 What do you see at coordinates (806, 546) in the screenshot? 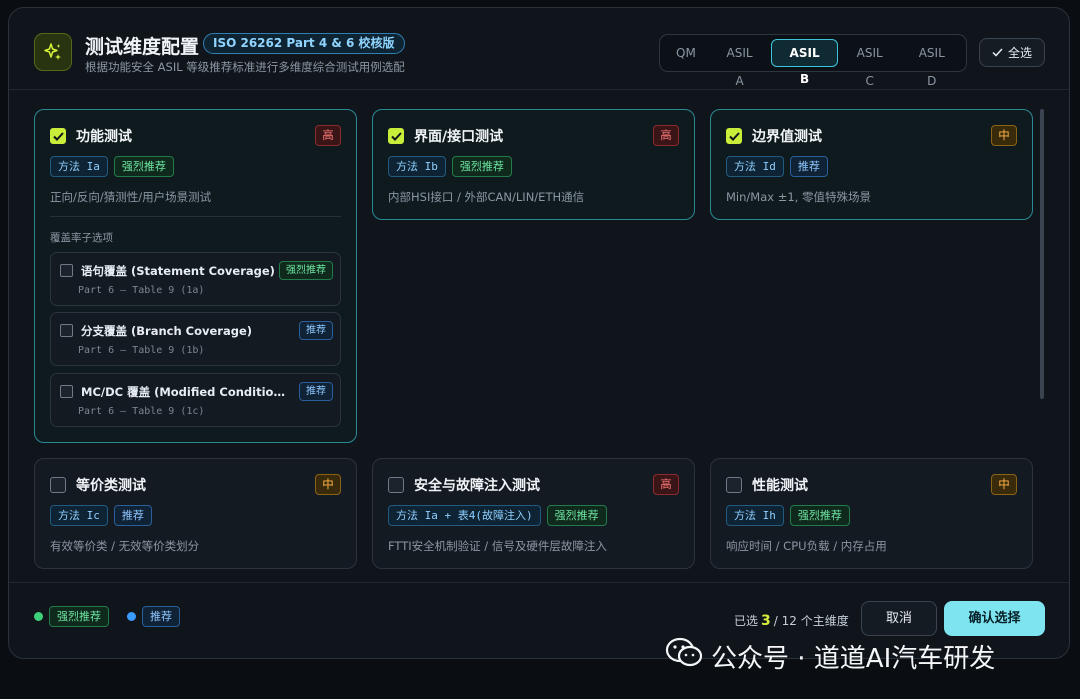
I see `card-description: 响应时间 / CPU负载 / 内存占用` at bounding box center [806, 546].